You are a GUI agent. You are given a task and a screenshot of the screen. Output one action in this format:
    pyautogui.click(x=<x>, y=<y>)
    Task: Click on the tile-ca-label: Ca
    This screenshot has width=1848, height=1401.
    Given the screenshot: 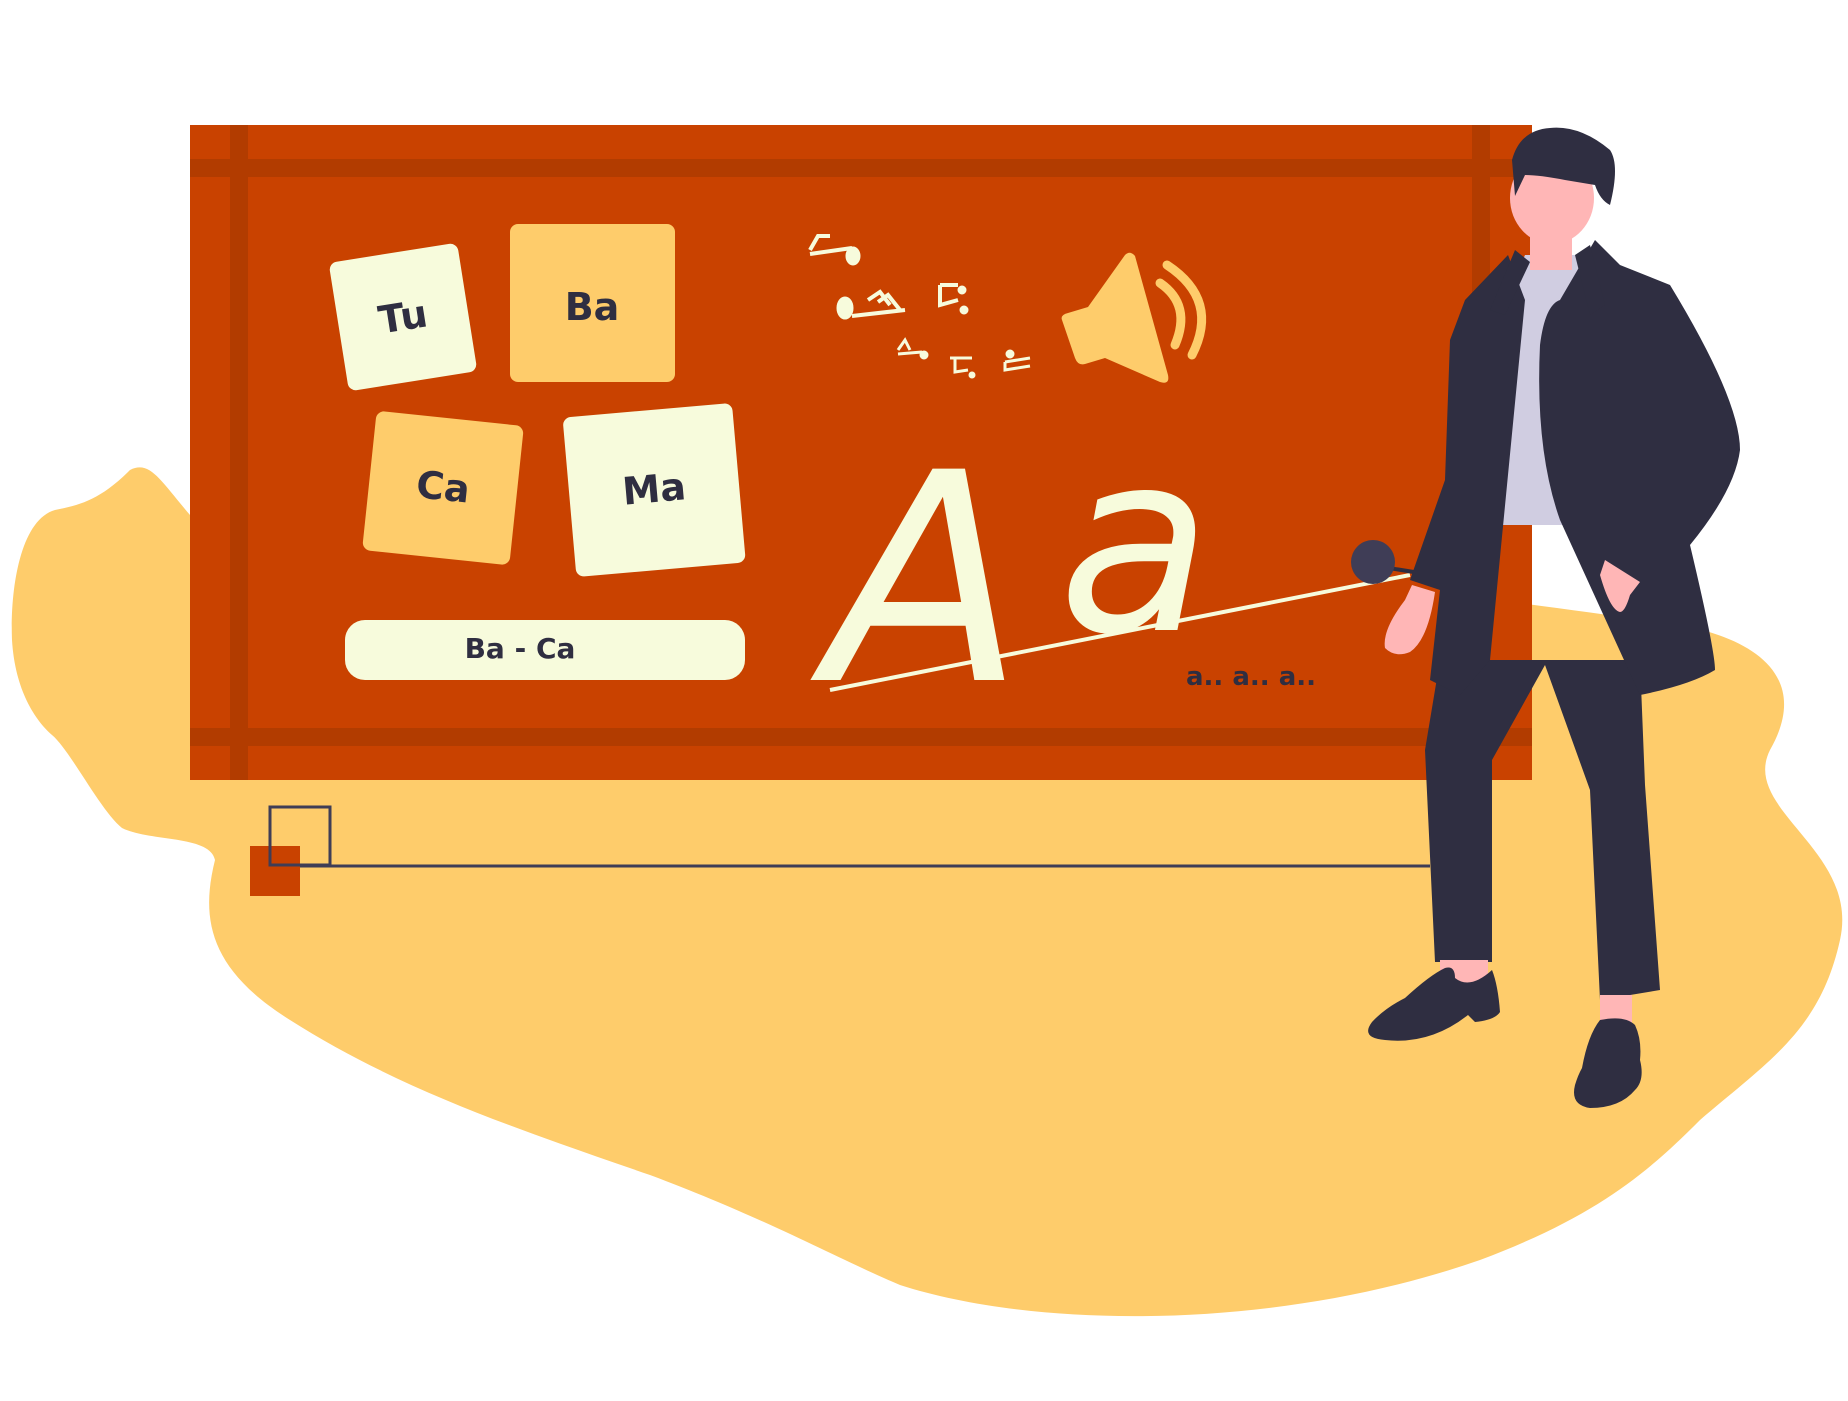 What is the action you would take?
    pyautogui.click(x=443, y=486)
    